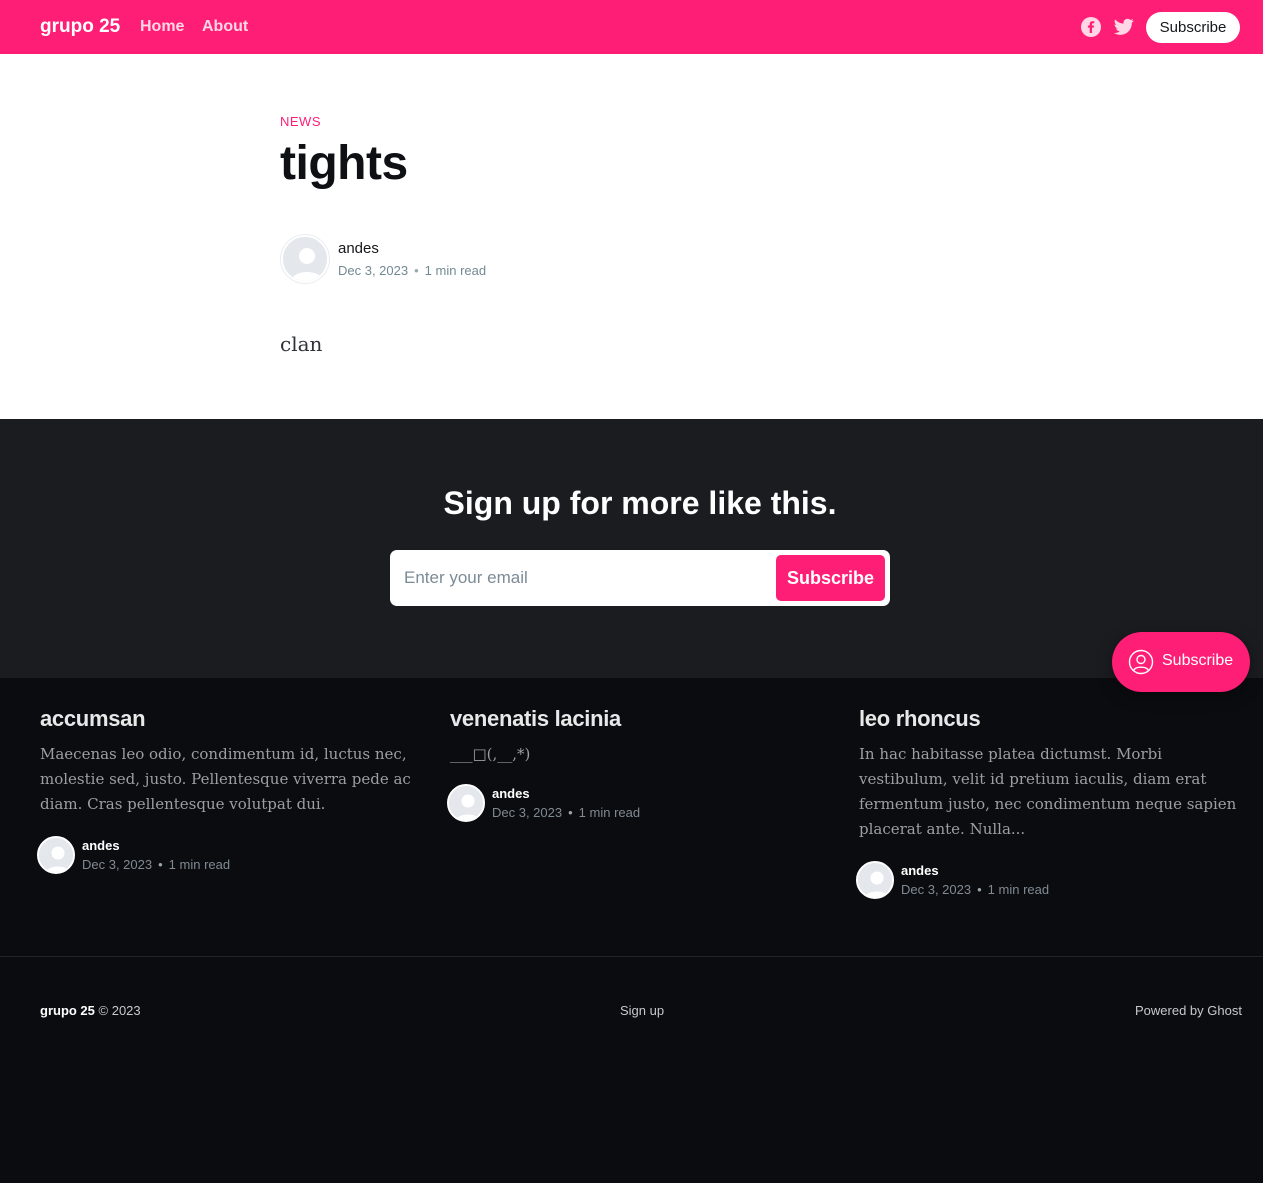 Image resolution: width=1263 pixels, height=1183 pixels. What do you see at coordinates (642, 1010) in the screenshot?
I see `footer-signup-link: Sign up` at bounding box center [642, 1010].